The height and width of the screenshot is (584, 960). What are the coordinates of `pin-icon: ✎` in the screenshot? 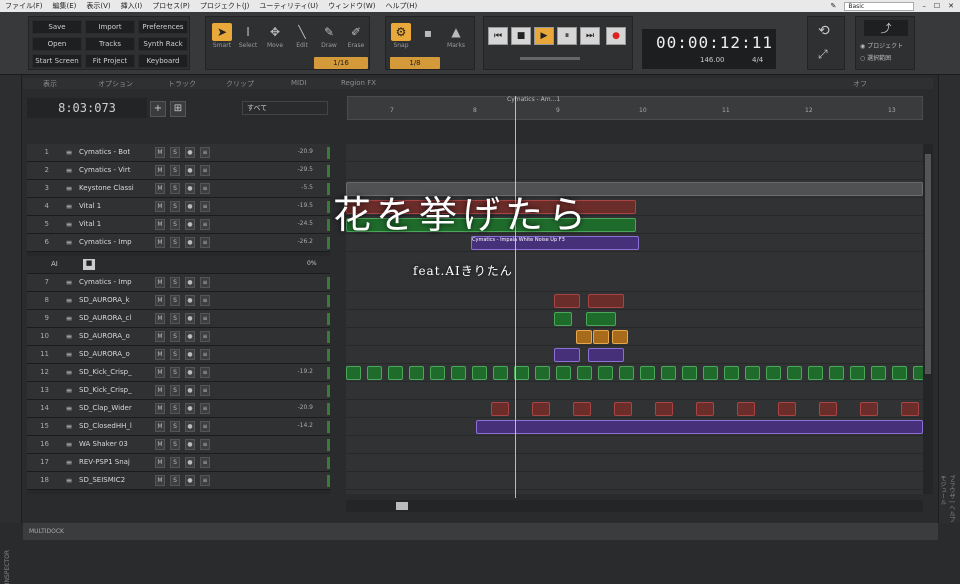 It's located at (833, 6).